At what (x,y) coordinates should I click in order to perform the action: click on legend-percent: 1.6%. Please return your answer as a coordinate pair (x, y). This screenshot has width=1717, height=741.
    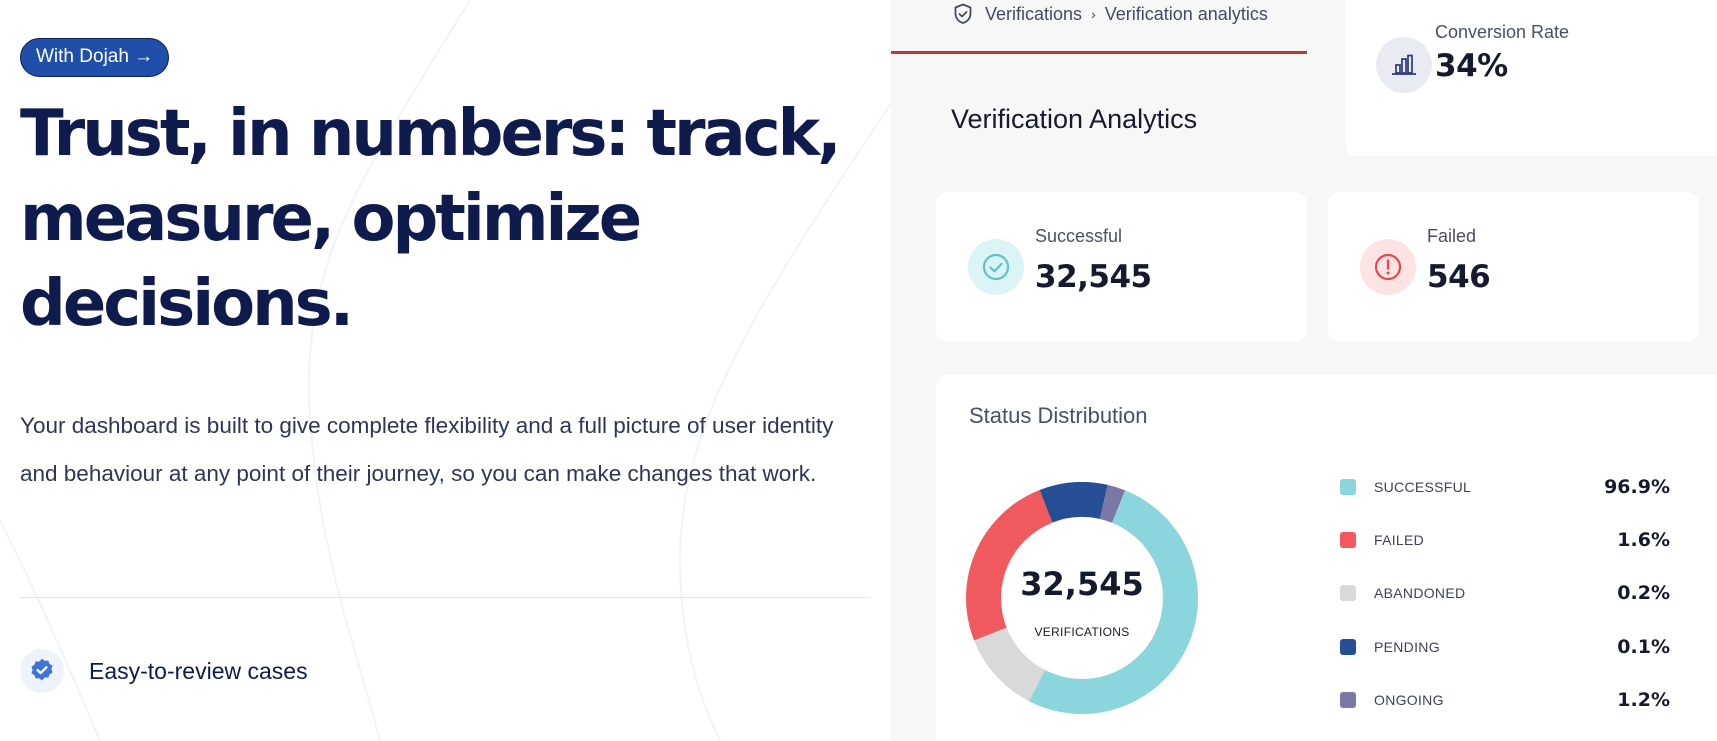
    Looking at the image, I should click on (1643, 540).